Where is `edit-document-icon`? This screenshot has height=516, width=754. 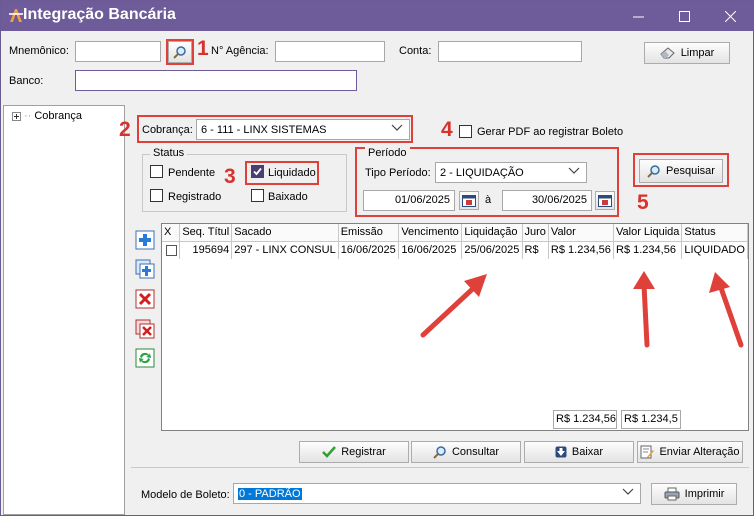
edit-document-icon is located at coordinates (647, 452).